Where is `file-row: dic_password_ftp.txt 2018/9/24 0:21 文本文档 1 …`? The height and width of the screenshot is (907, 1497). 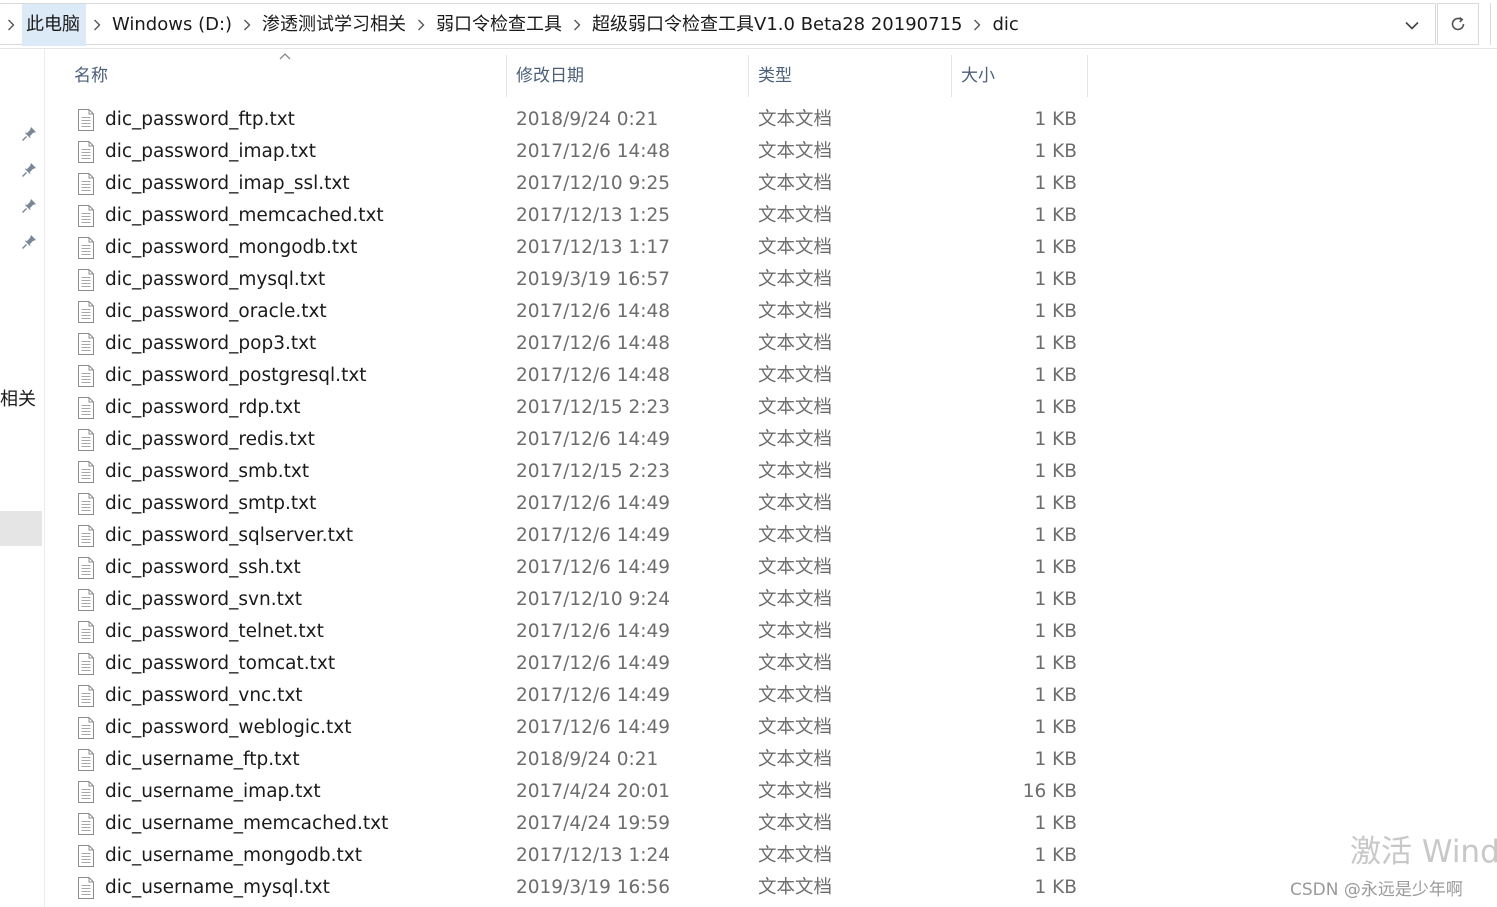
file-row: dic_password_ftp.txt 2018/9/24 0:21 文本文档 1 … is located at coordinates (545, 120).